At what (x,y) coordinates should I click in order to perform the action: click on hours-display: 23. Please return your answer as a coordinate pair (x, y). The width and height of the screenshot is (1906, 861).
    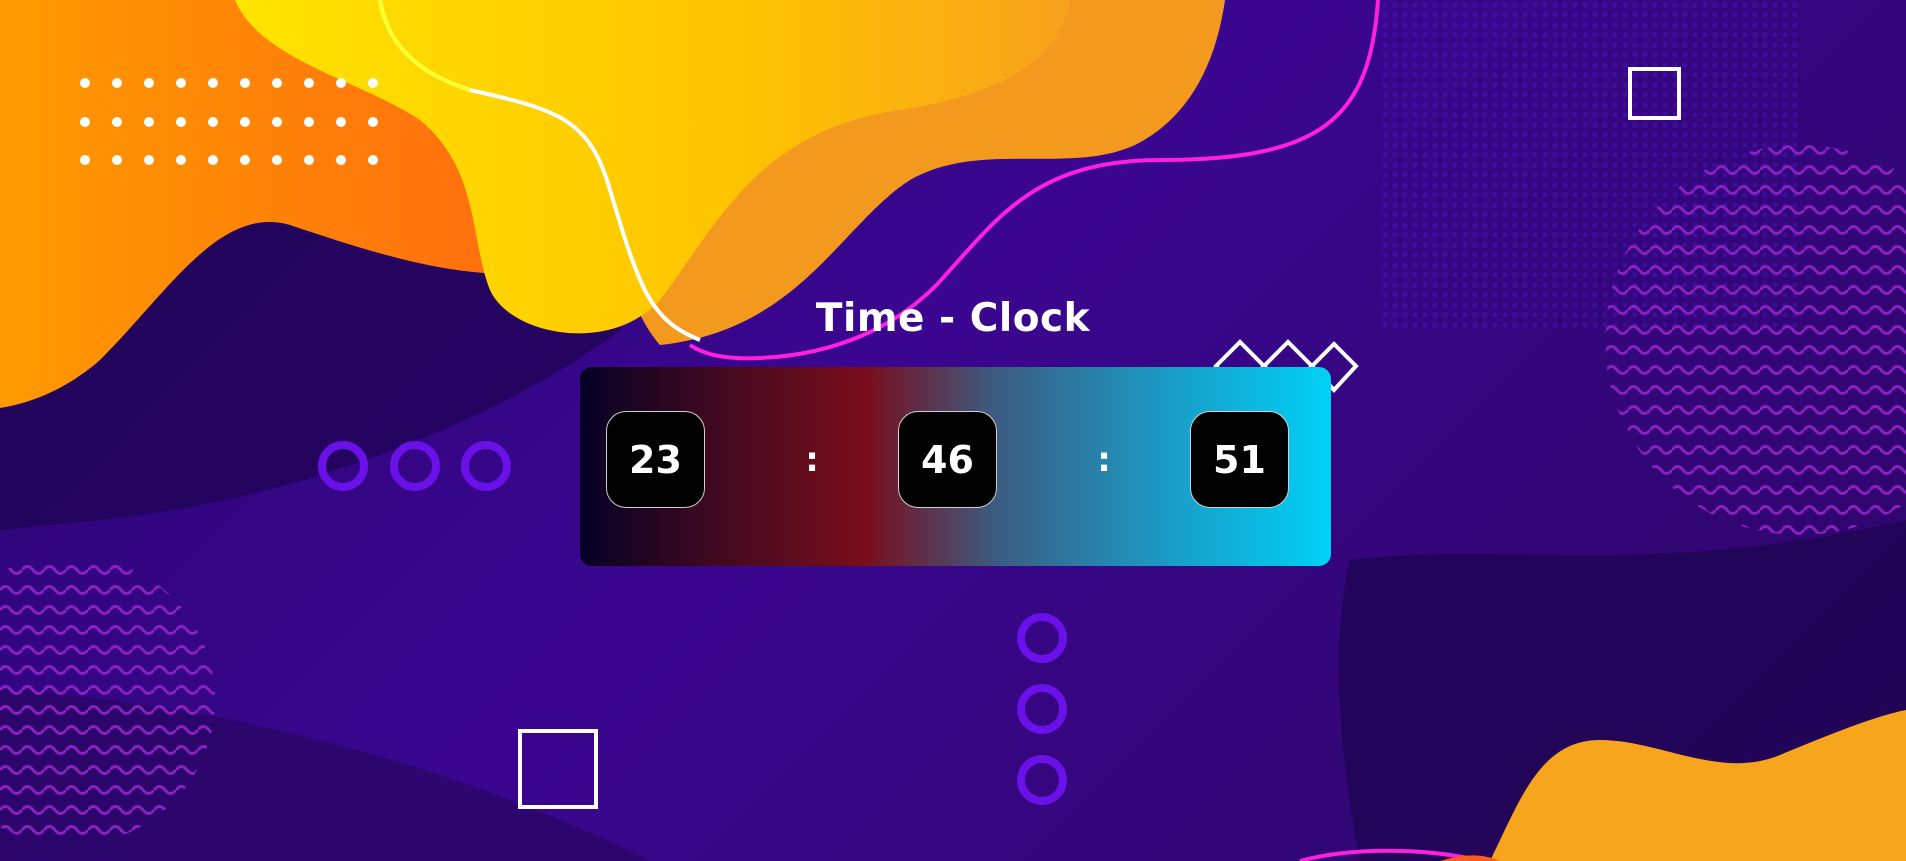
    Looking at the image, I should click on (655, 459).